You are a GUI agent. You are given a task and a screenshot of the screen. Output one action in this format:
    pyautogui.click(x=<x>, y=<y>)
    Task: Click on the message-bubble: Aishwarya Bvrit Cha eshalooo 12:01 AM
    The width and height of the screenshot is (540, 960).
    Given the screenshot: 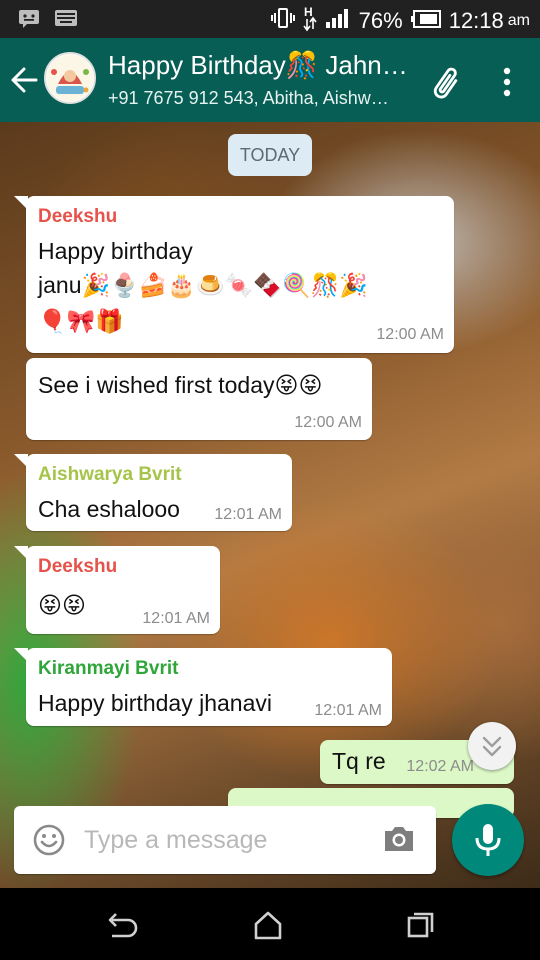 What is the action you would take?
    pyautogui.click(x=153, y=492)
    